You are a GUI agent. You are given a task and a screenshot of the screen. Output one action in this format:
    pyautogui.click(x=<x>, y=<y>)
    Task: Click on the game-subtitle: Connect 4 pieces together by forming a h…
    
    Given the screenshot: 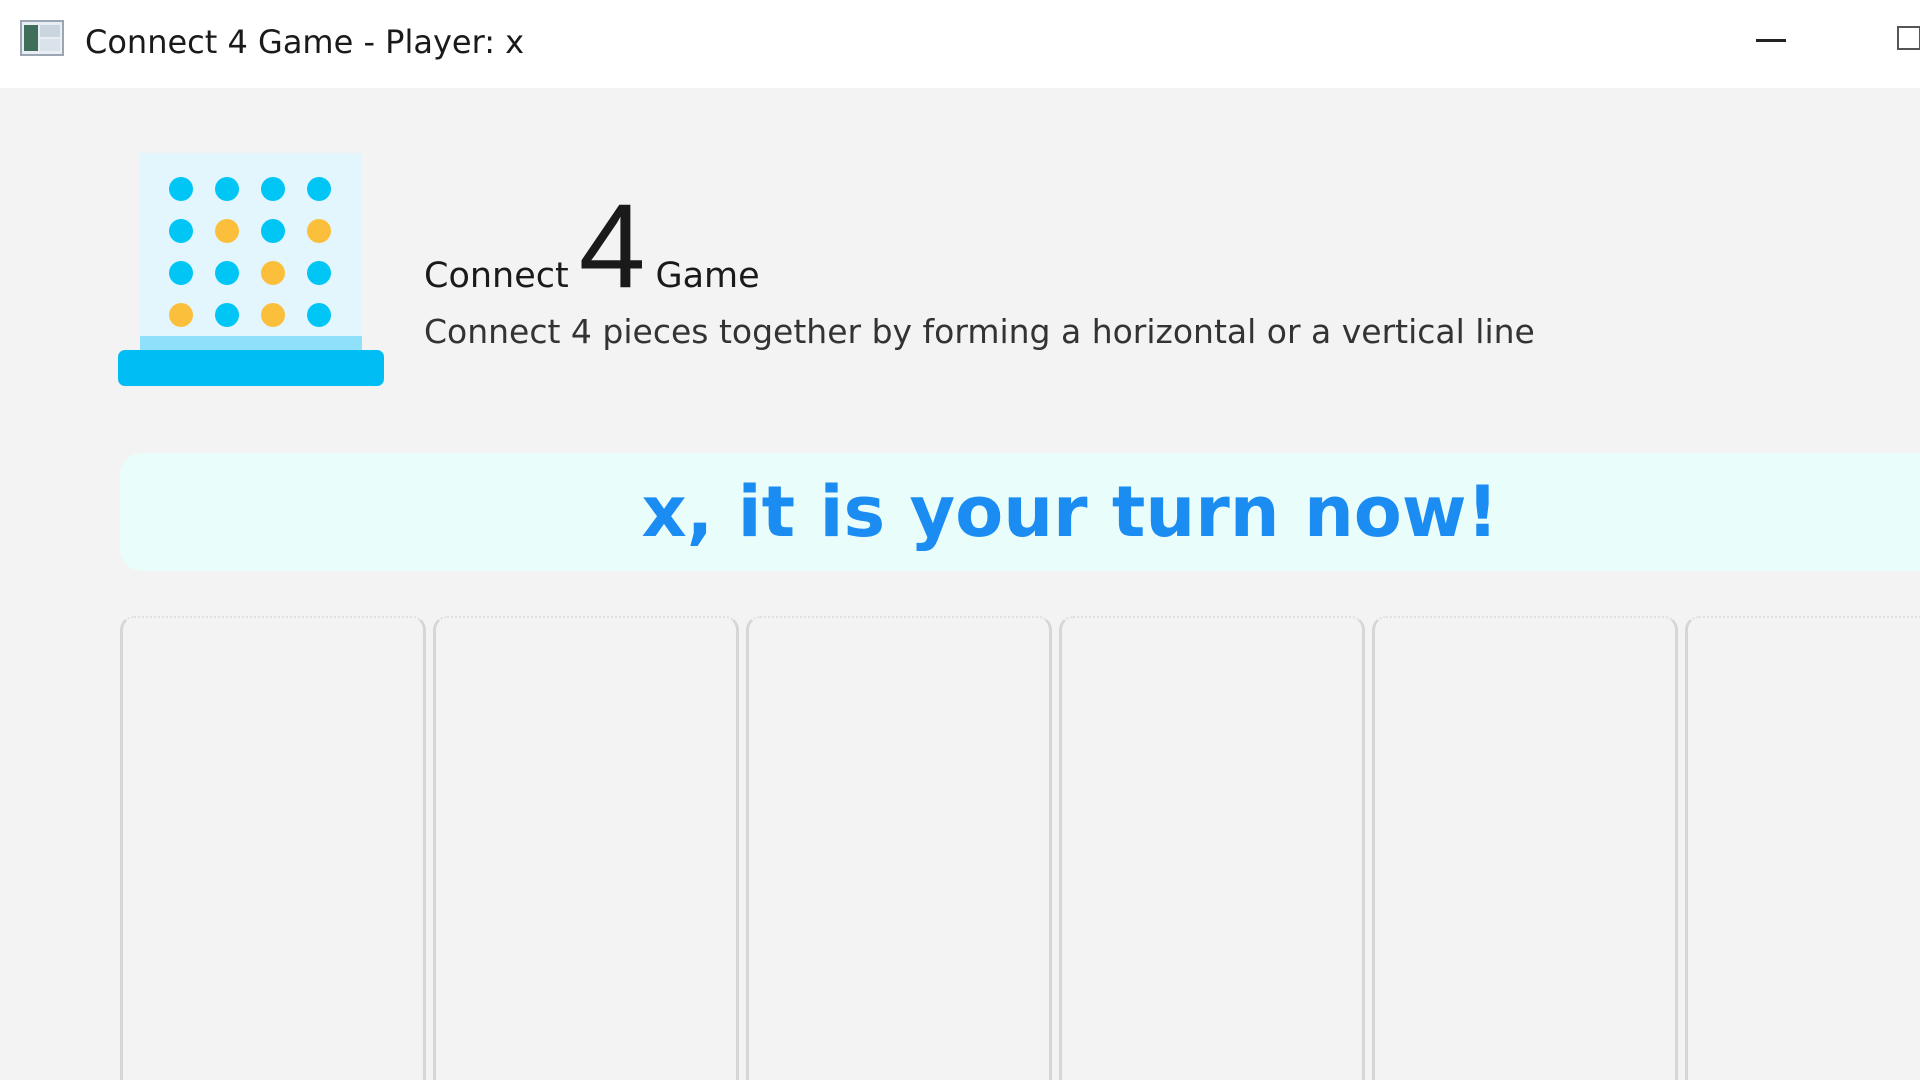 What is the action you would take?
    pyautogui.click(x=979, y=331)
    